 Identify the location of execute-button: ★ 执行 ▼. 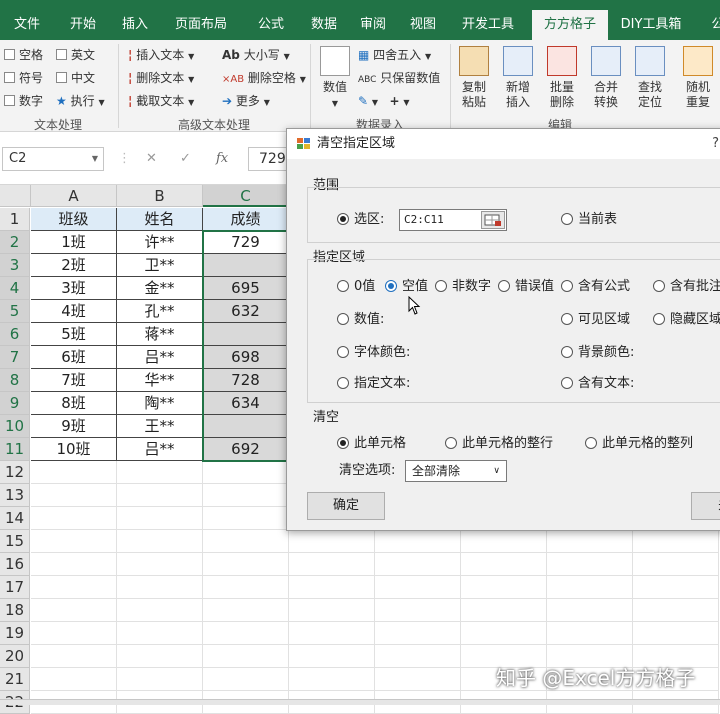
(80, 102).